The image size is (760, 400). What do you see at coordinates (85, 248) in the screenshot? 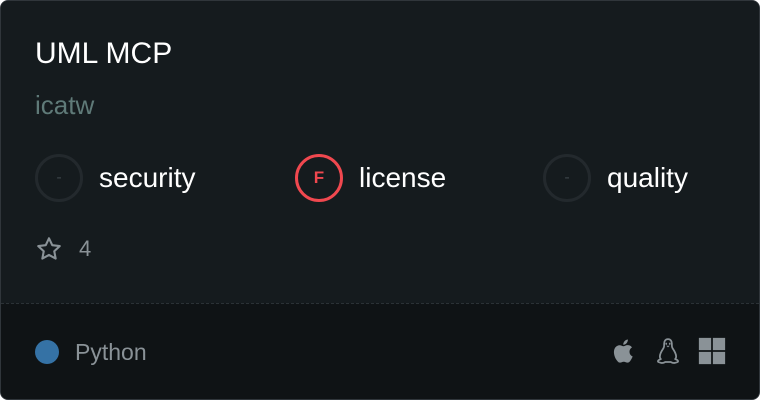
I see `star-count: 4` at bounding box center [85, 248].